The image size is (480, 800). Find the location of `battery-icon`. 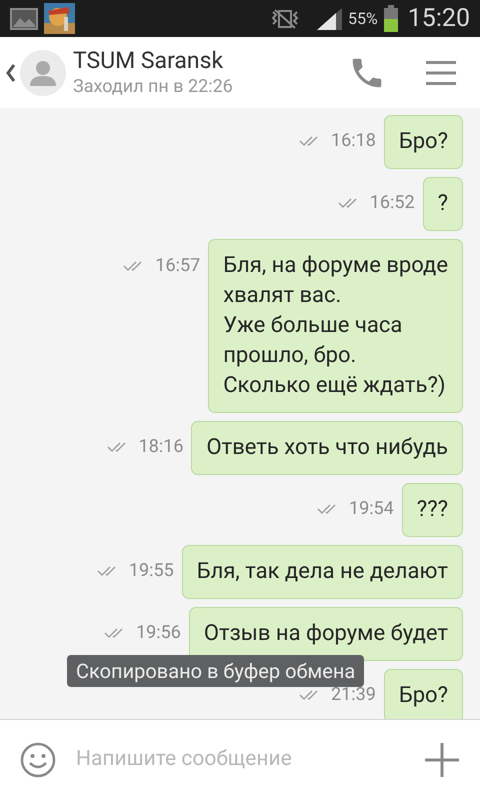

battery-icon is located at coordinates (391, 18).